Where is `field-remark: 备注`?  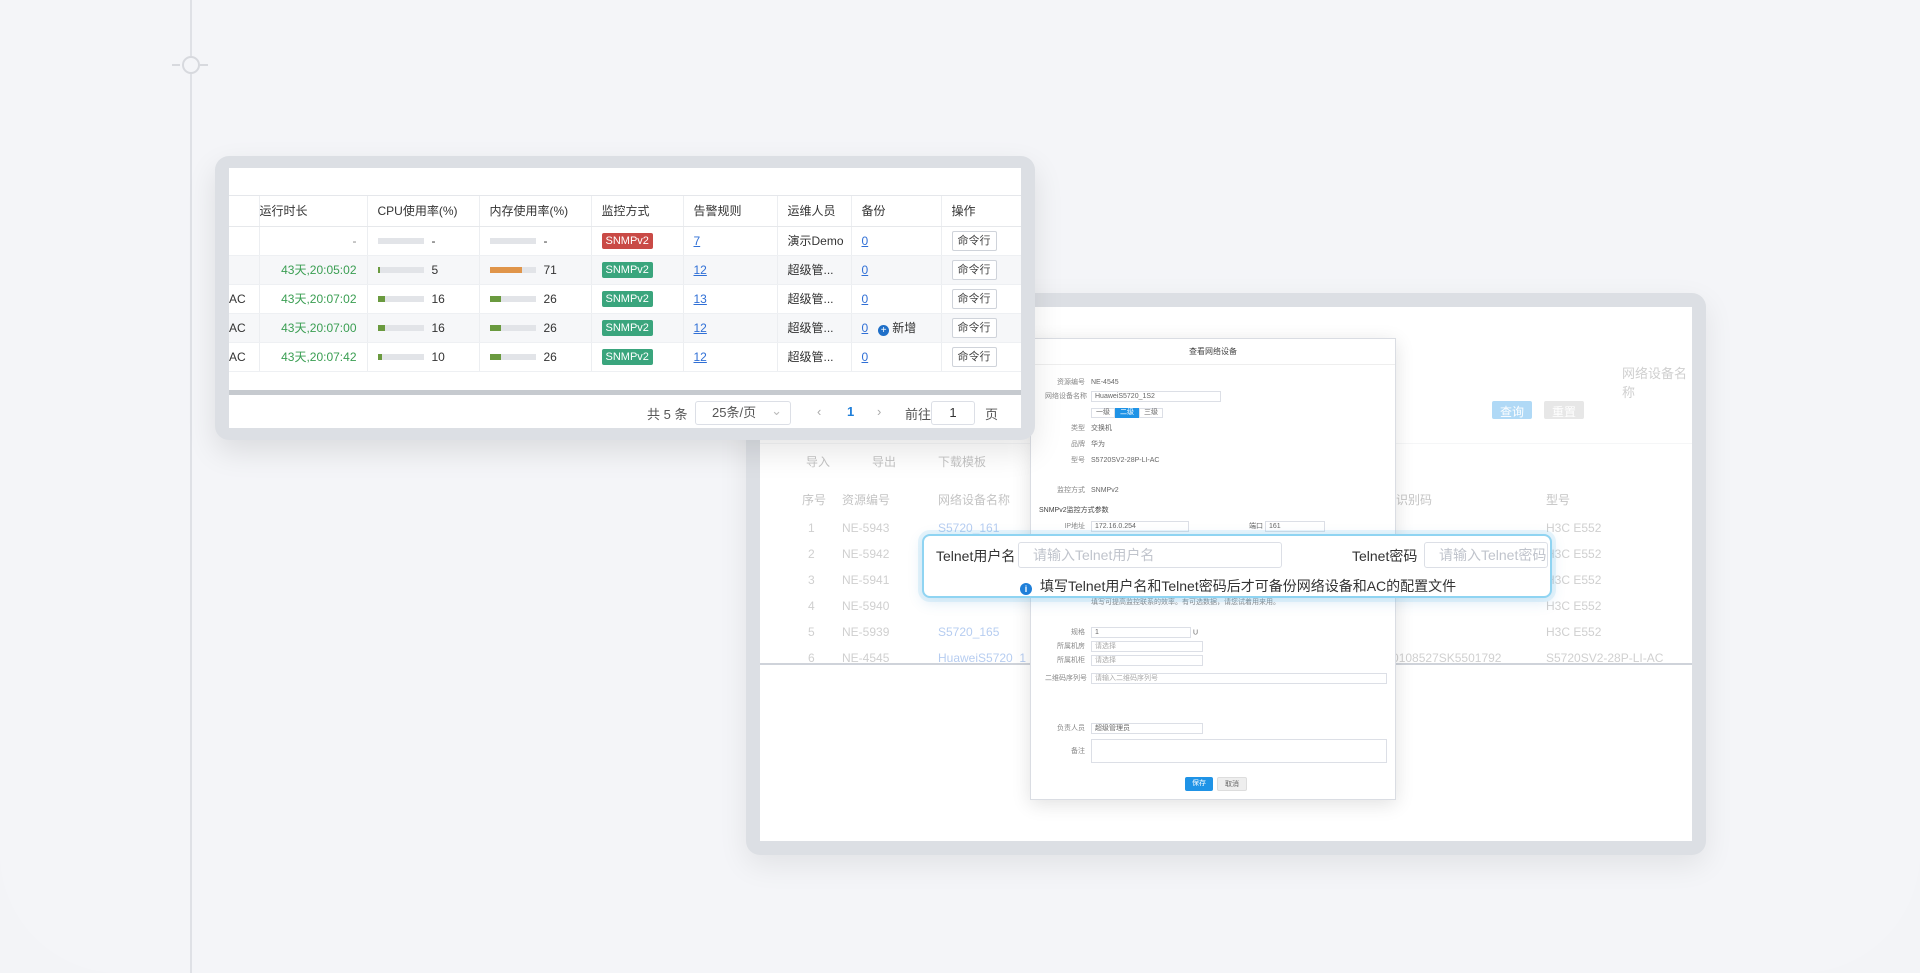
field-remark: 备注 is located at coordinates (1216, 751).